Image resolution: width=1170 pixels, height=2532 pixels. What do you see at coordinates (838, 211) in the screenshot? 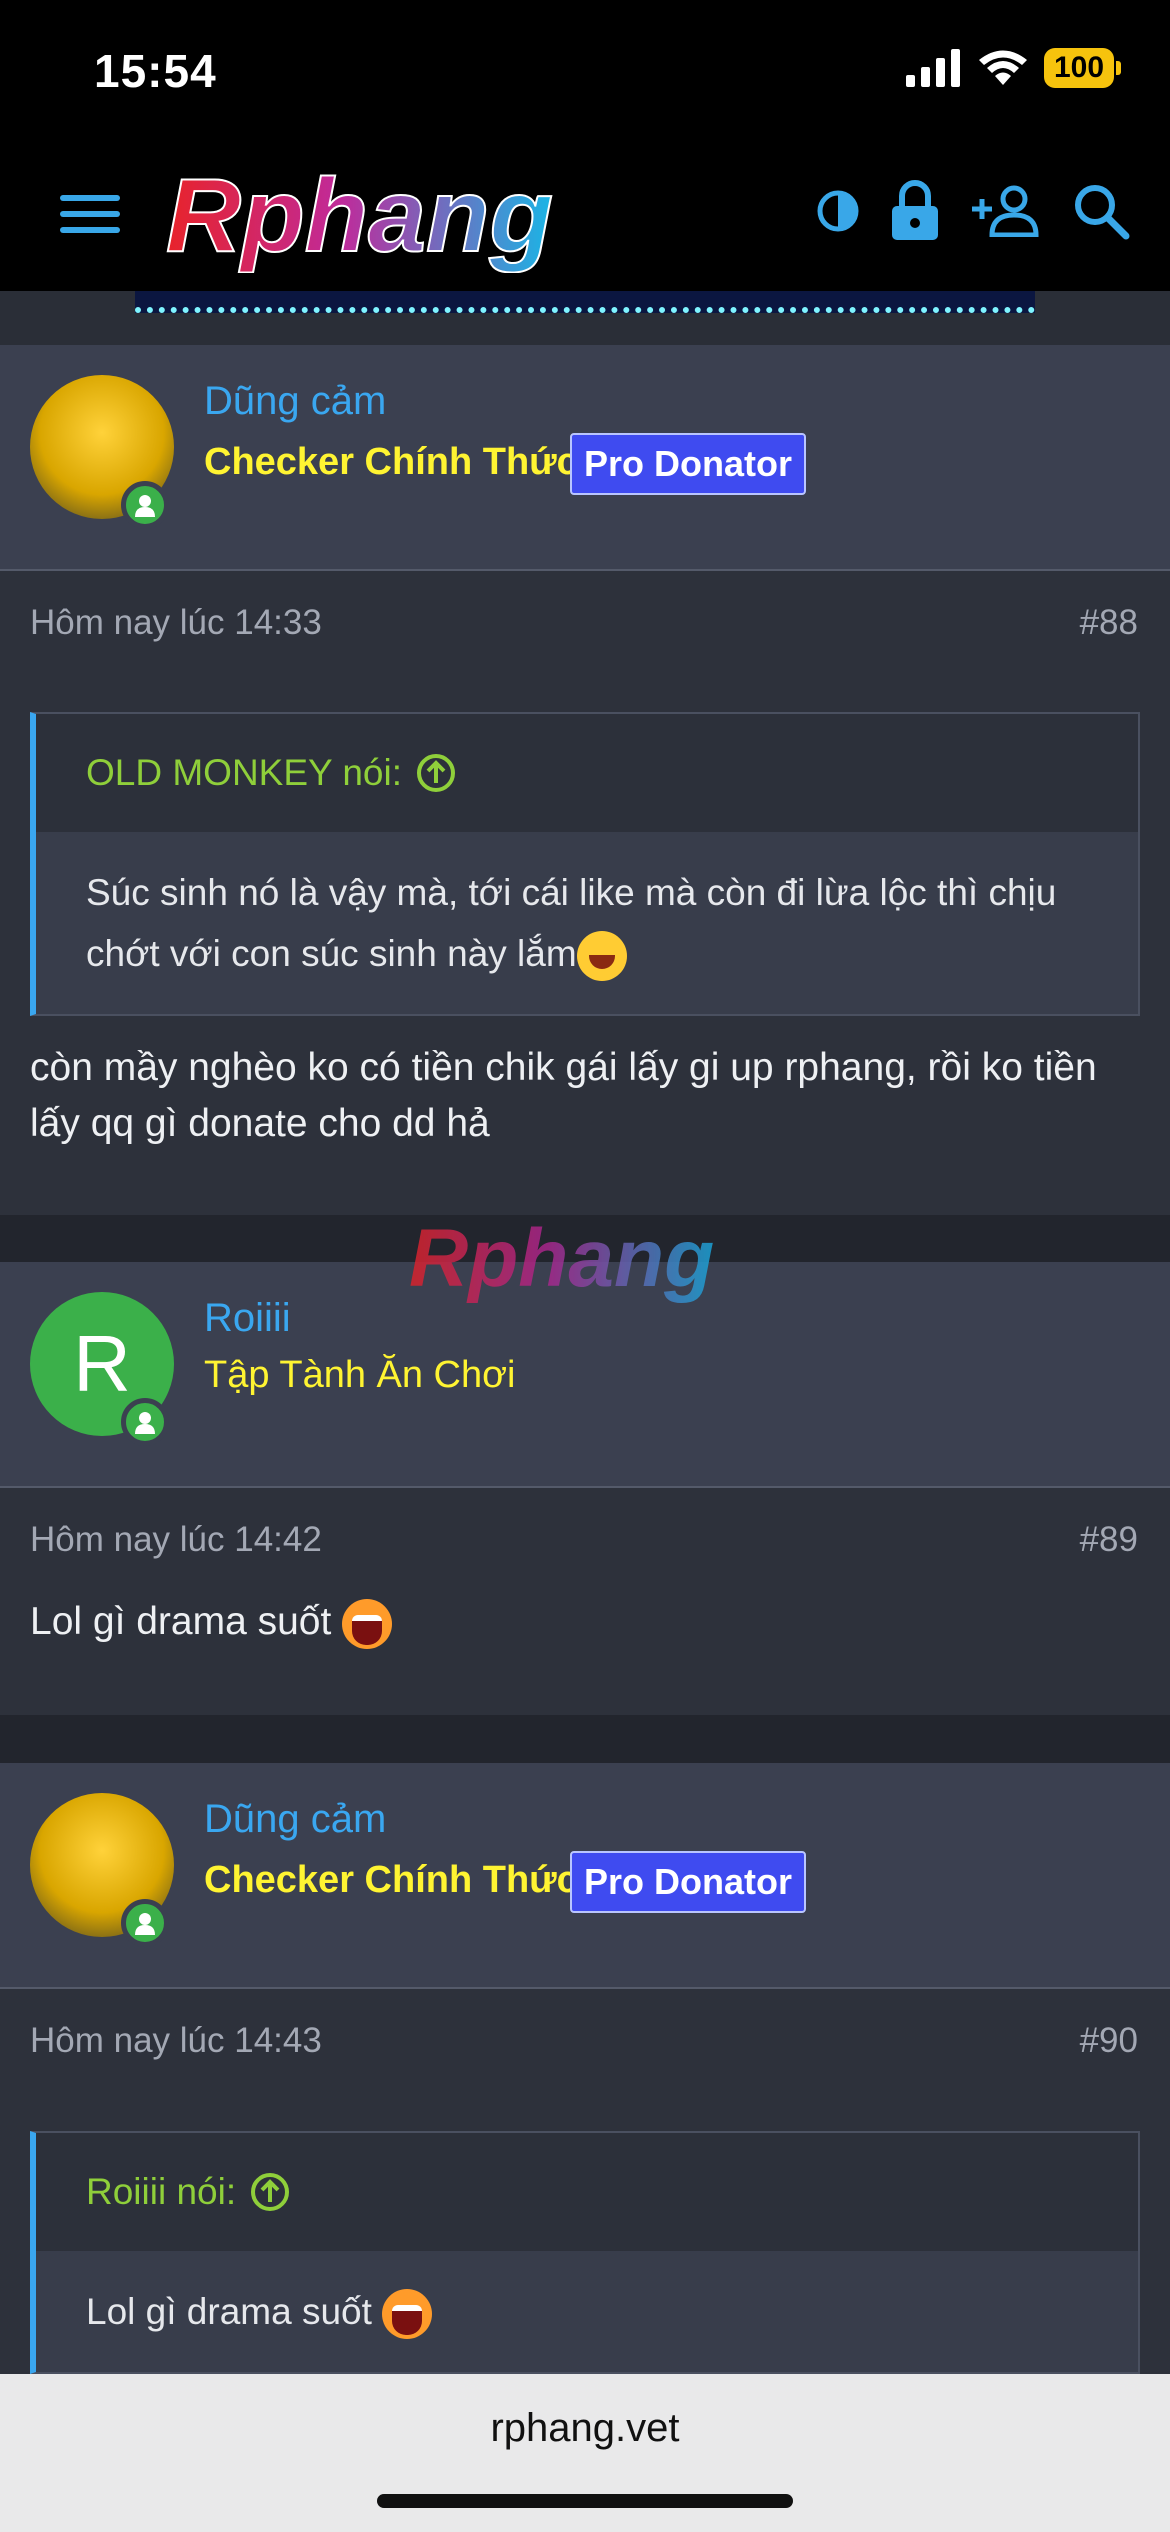
I see `contrast-icon` at bounding box center [838, 211].